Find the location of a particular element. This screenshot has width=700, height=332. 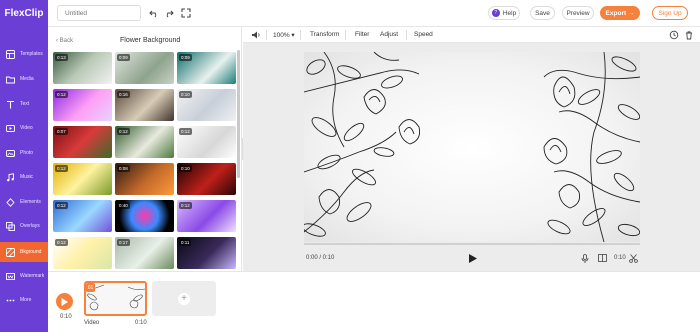

back-button: ‹ Back is located at coordinates (64, 41).